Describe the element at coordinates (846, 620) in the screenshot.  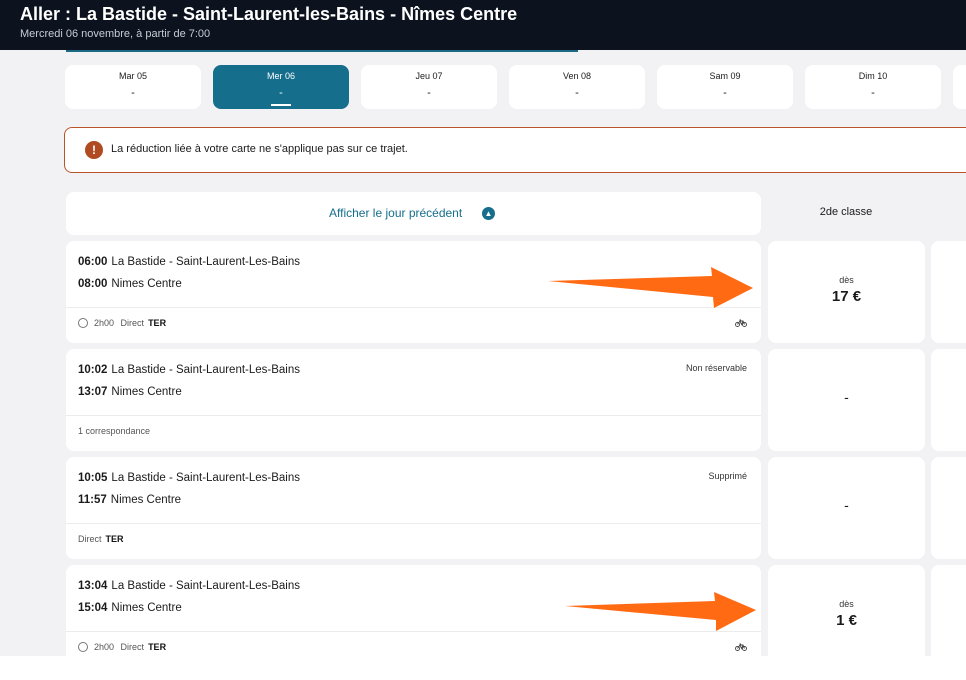
I see `price-amount: 1 €` at that location.